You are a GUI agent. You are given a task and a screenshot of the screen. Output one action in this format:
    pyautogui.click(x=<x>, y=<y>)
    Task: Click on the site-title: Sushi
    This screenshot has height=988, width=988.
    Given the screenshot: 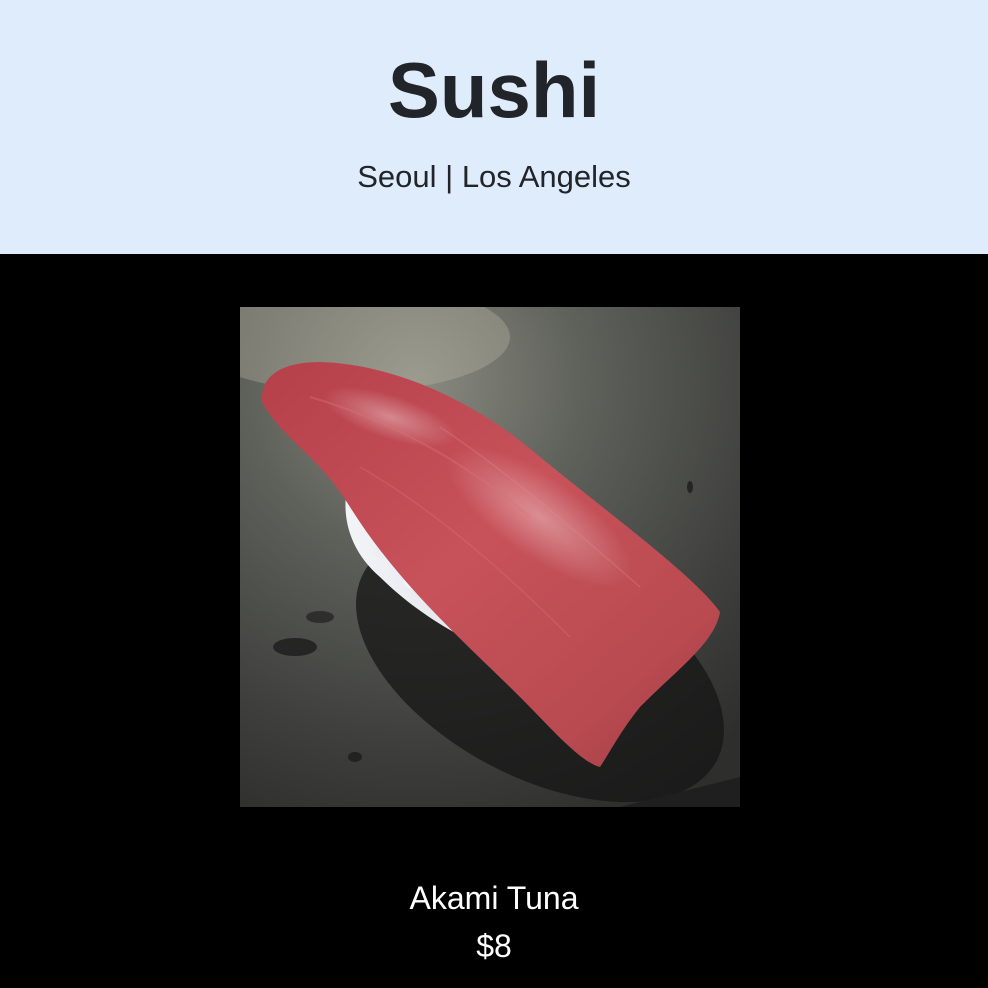 What is the action you would take?
    pyautogui.click(x=494, y=90)
    